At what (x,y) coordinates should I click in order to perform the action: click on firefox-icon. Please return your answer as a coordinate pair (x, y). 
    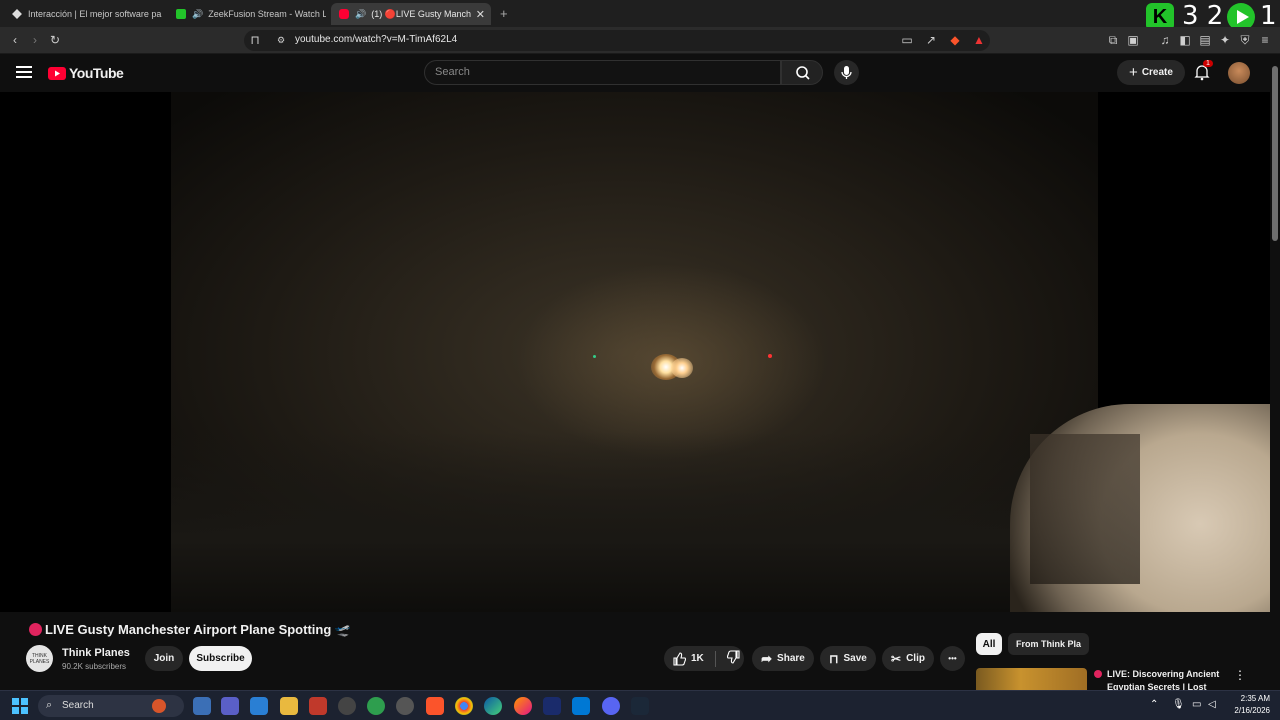
    Looking at the image, I should click on (523, 706).